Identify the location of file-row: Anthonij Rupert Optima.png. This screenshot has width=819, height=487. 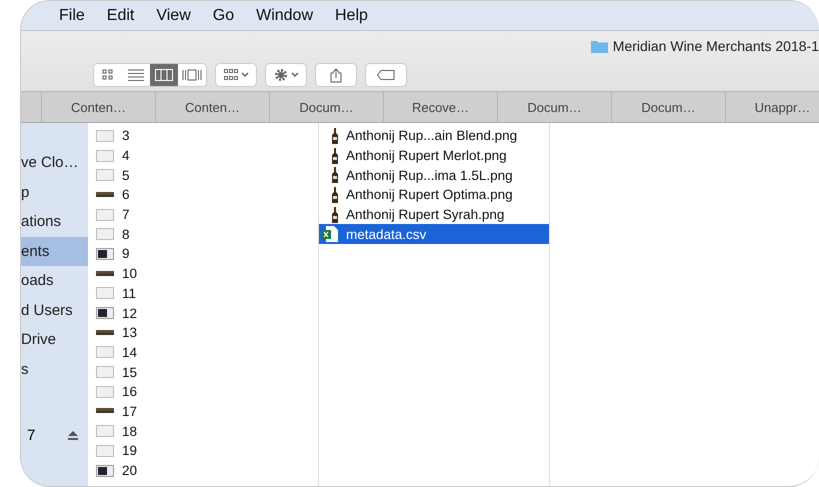
(434, 195).